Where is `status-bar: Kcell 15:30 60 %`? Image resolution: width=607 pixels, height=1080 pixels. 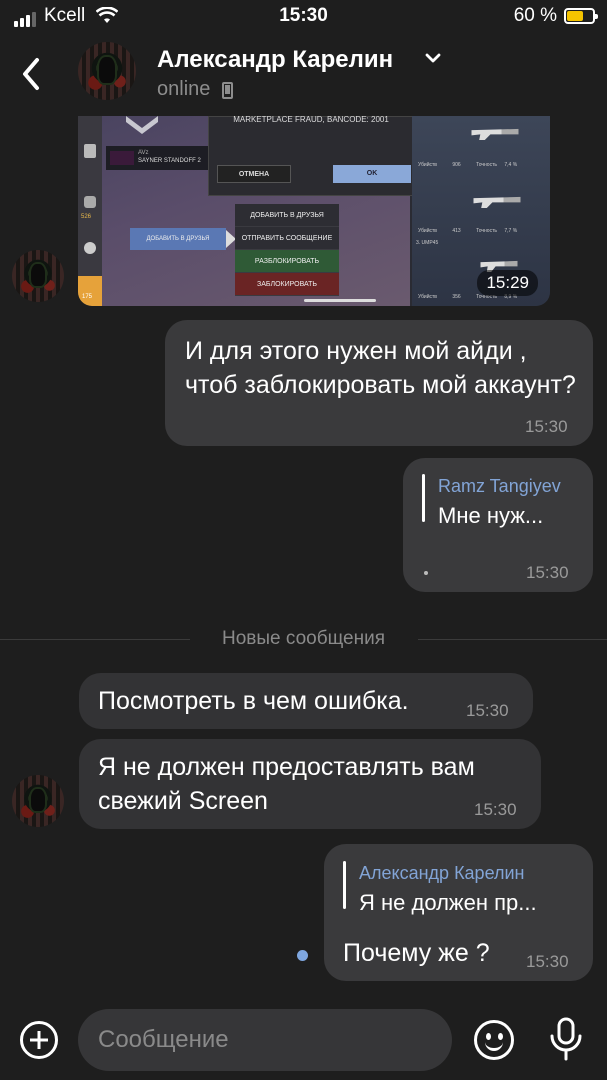
status-bar: Kcell 15:30 60 % is located at coordinates (303, 18).